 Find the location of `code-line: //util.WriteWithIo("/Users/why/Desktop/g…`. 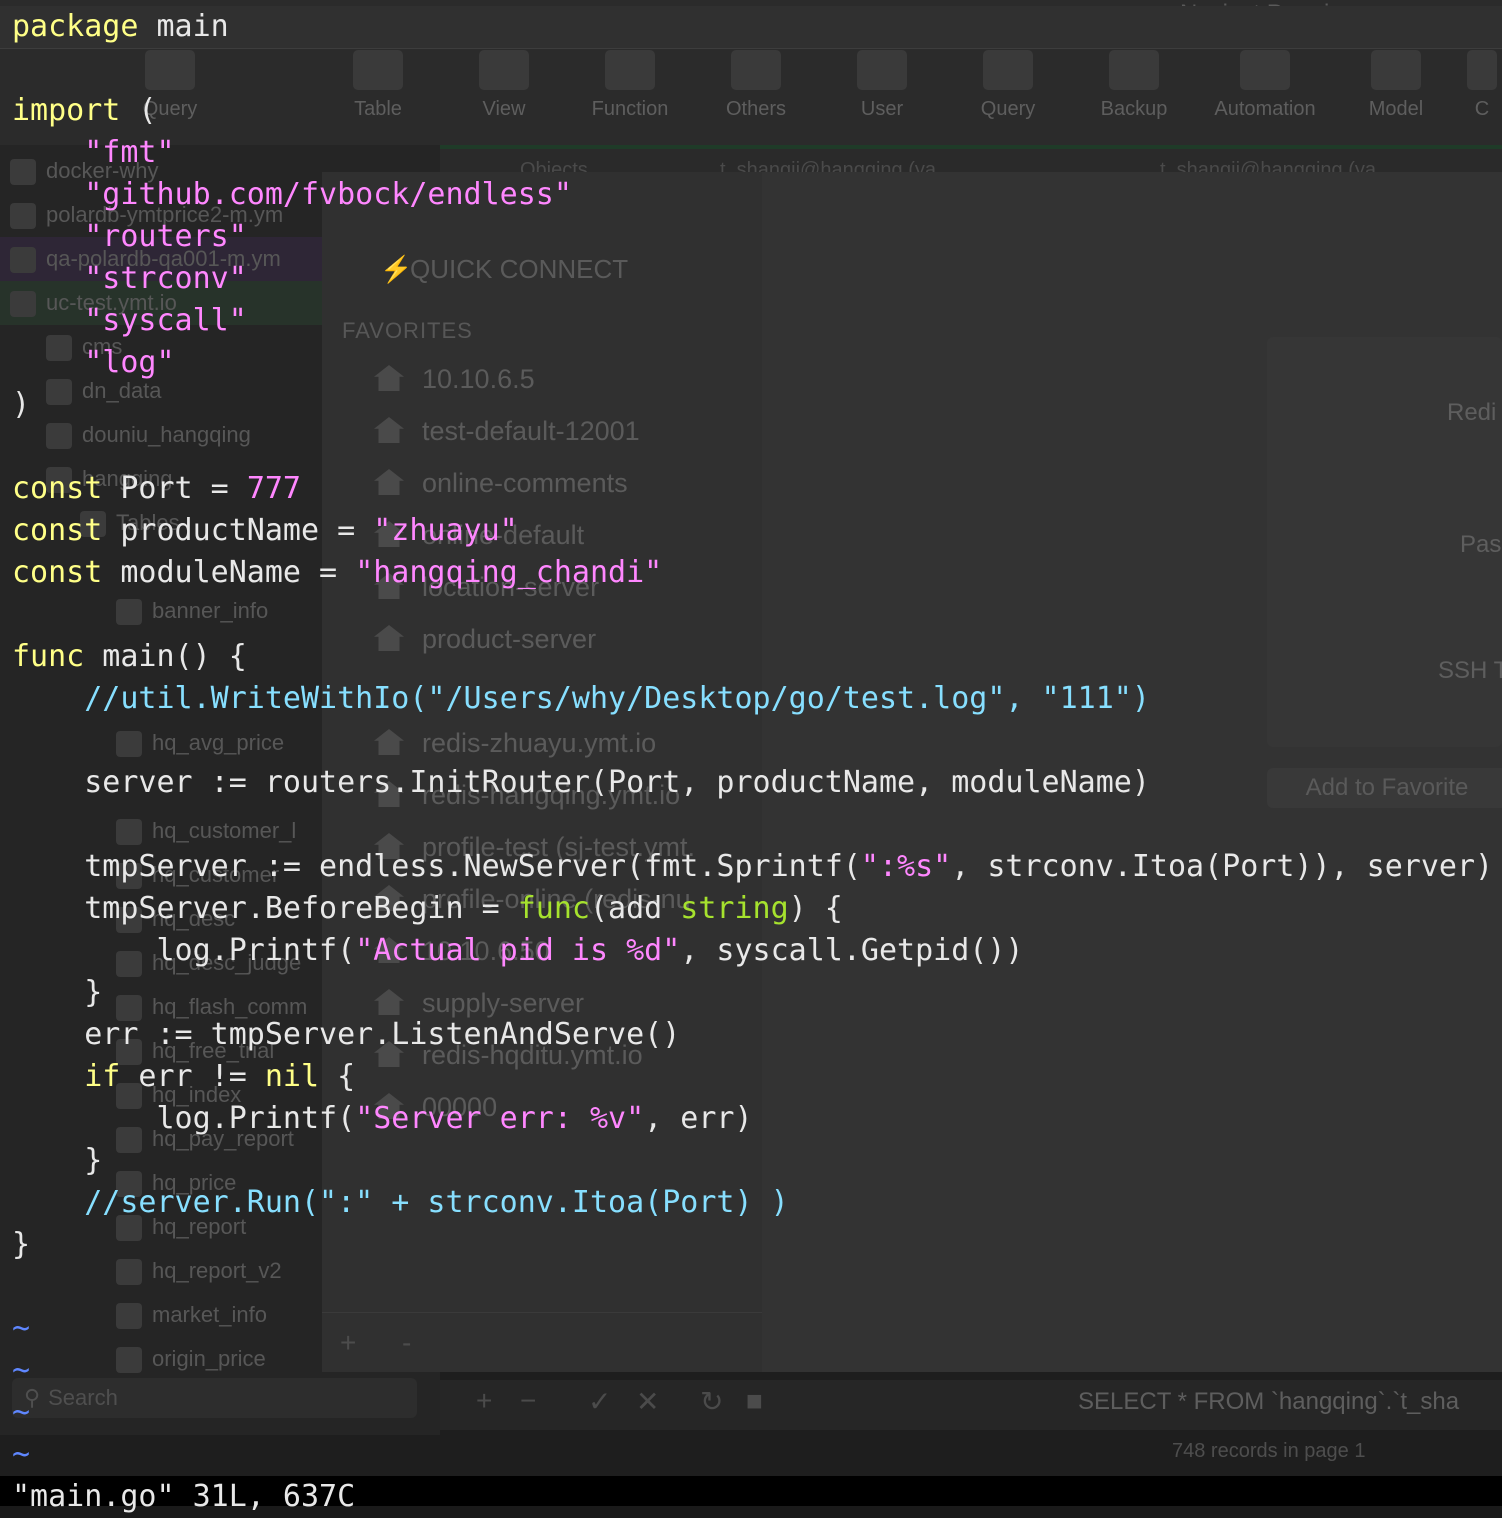

code-line: //util.WriteWithIo("/Users/why/Desktop/g… is located at coordinates (617, 698).